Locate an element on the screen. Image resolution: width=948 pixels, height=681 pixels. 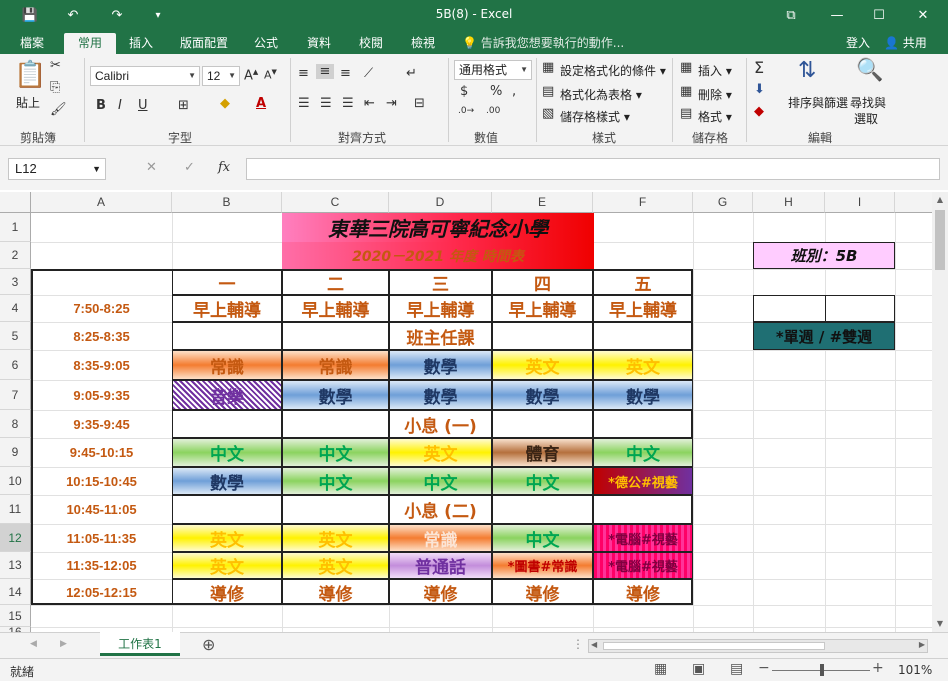
col-header-b: B is located at coordinates (227, 202).